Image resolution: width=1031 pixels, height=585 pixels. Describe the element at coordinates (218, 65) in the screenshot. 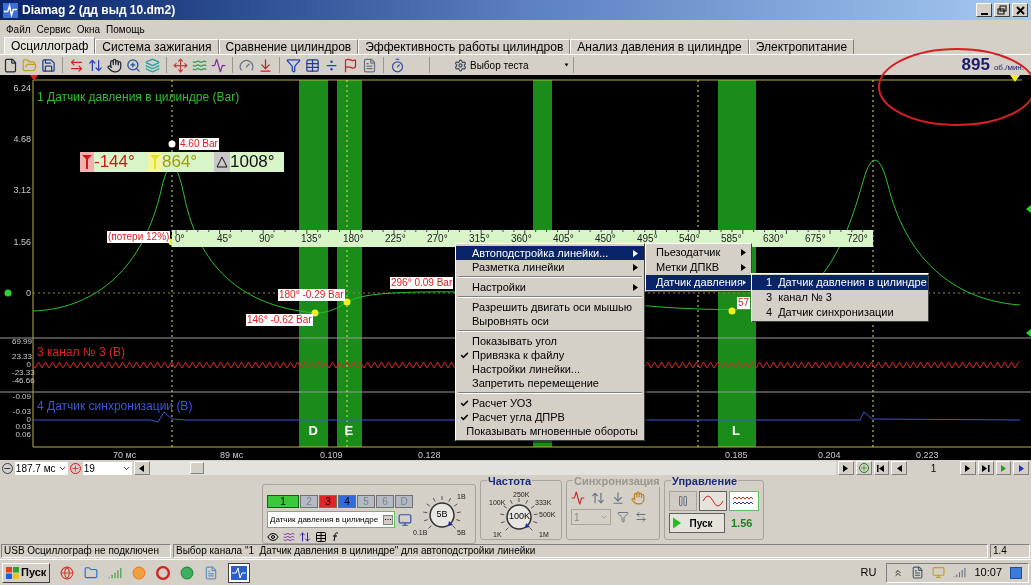

I see `waveform-icon` at that location.